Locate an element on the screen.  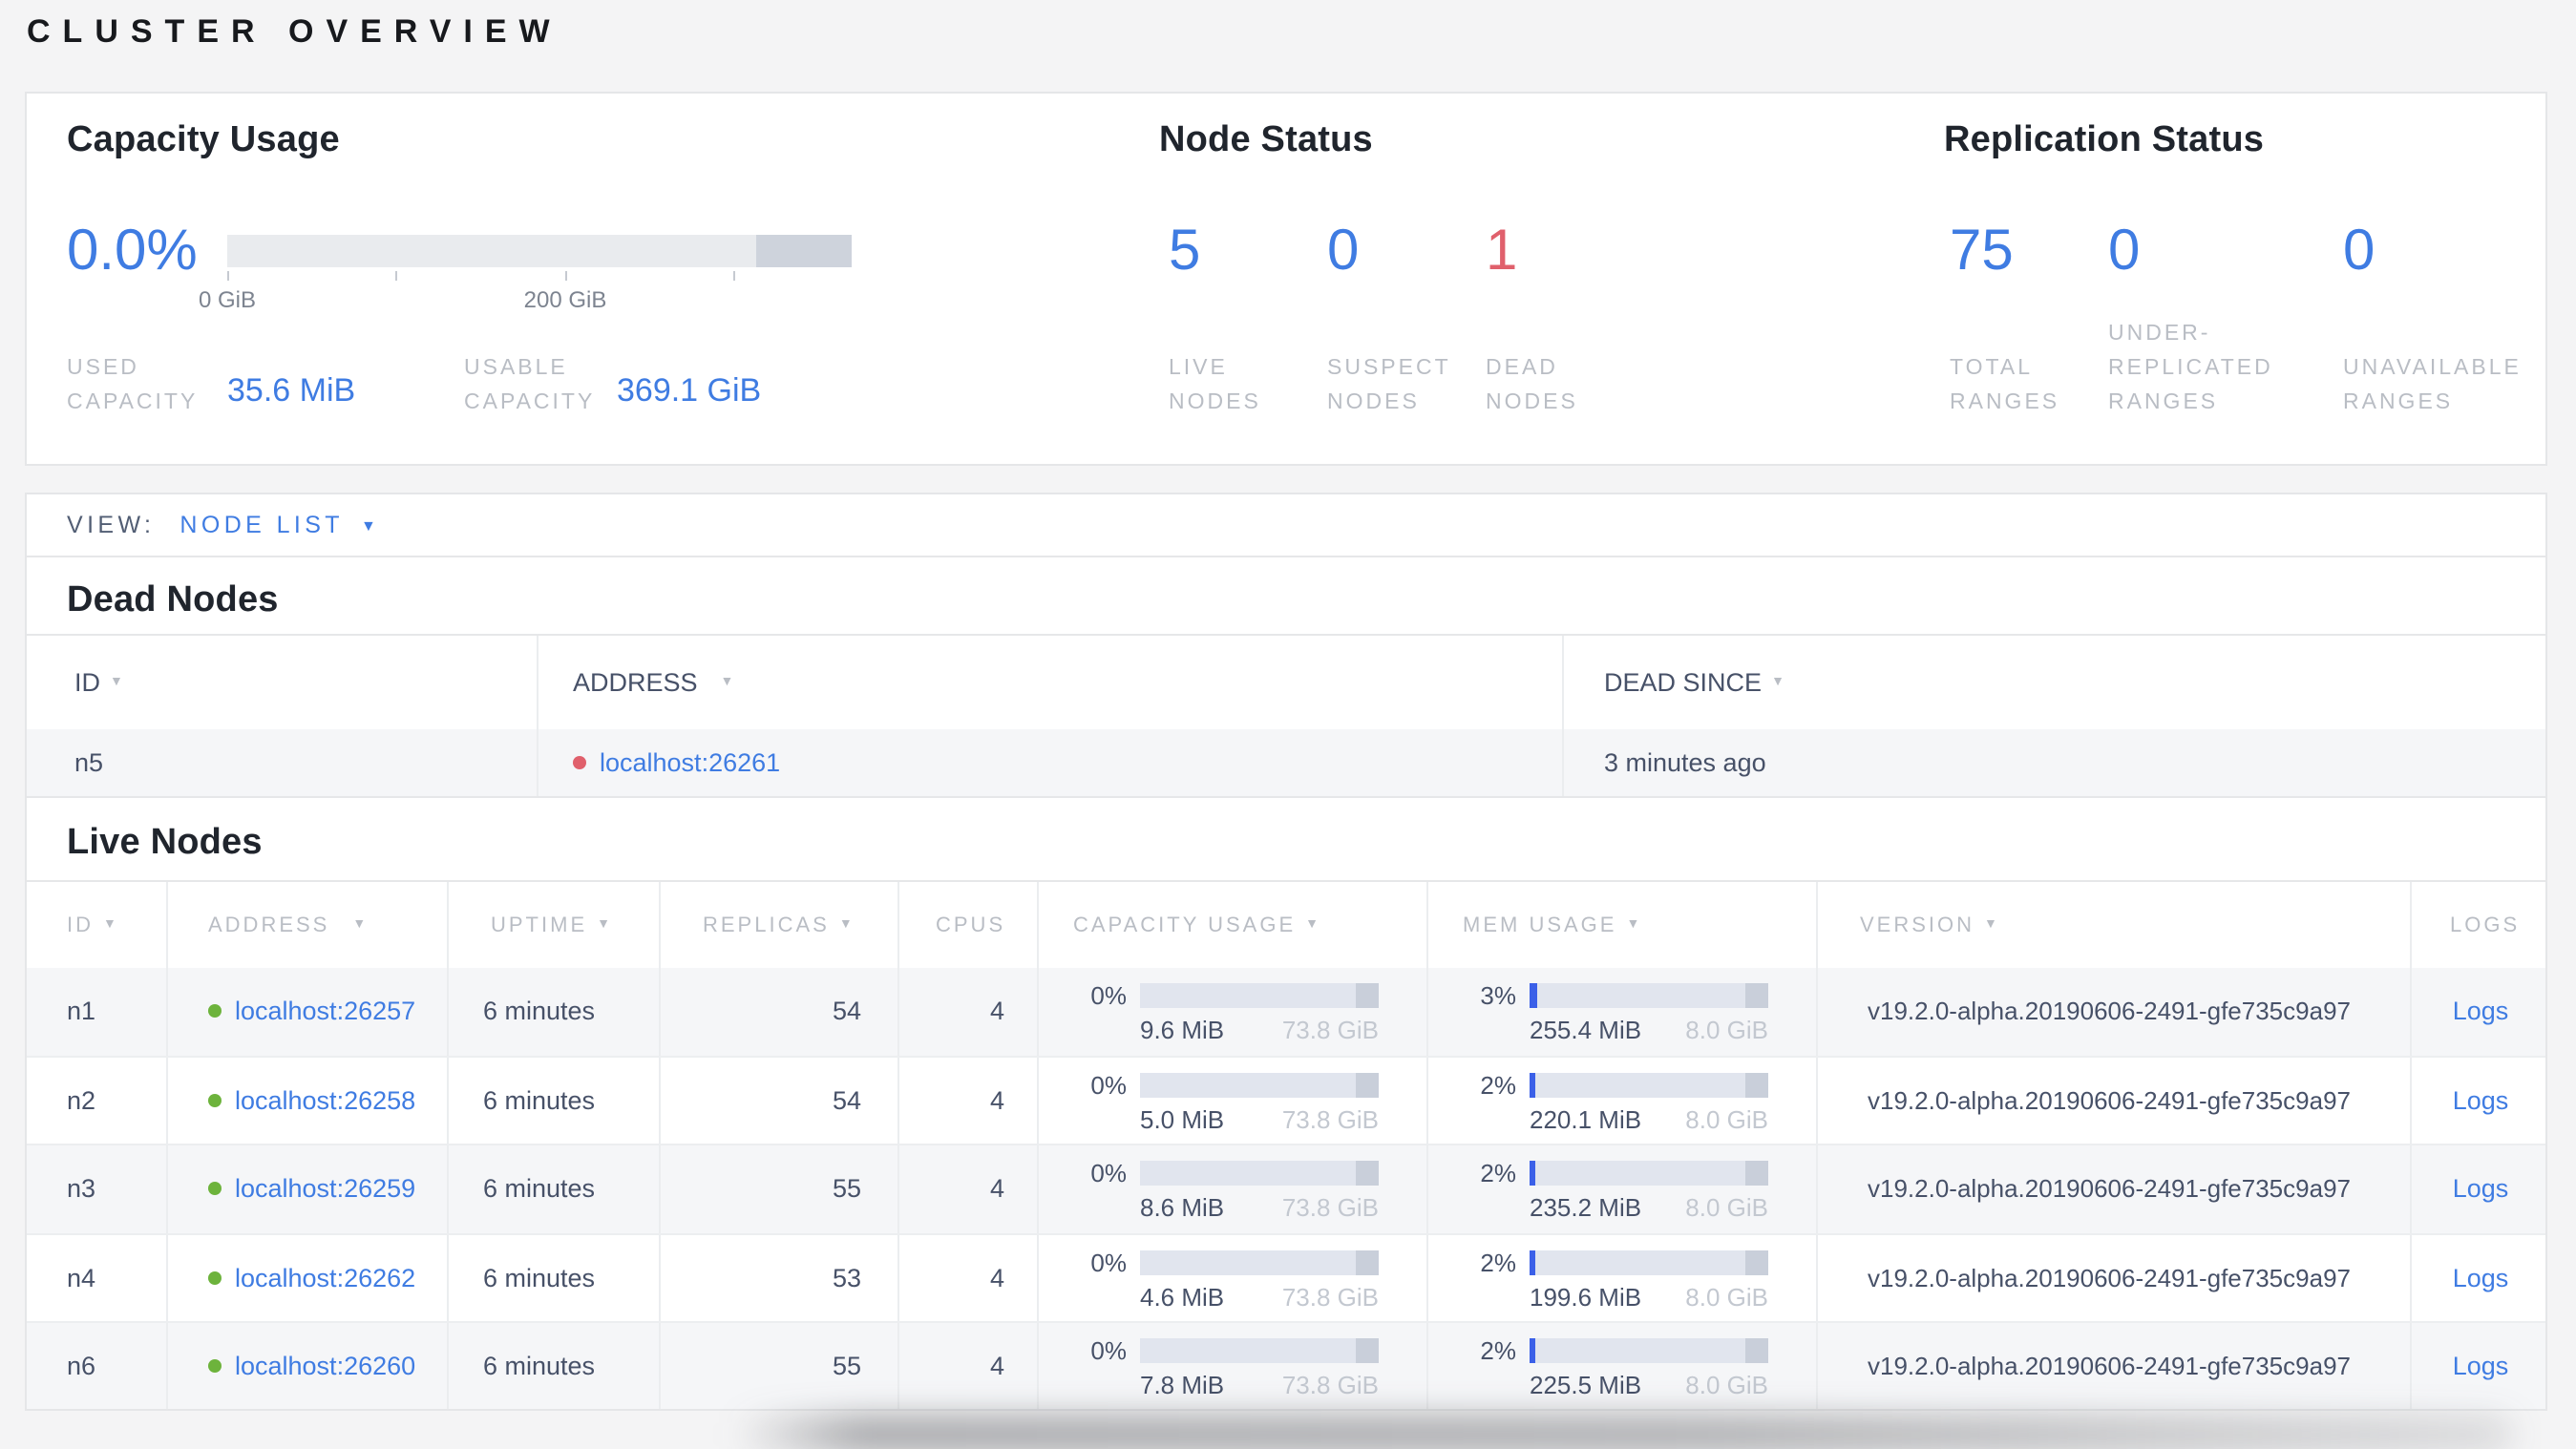
node-id: n4 is located at coordinates (81, 1278).